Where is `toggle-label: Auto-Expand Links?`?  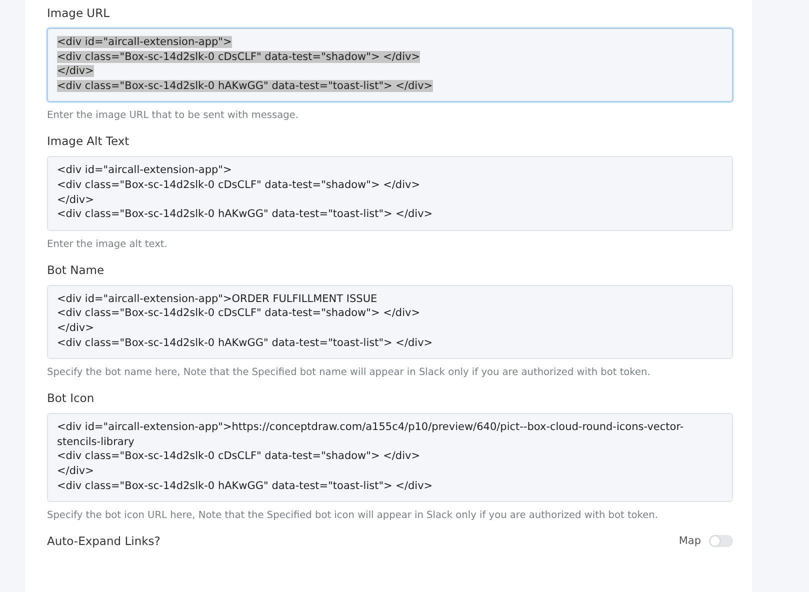
toggle-label: Auto-Expand Links? is located at coordinates (103, 541).